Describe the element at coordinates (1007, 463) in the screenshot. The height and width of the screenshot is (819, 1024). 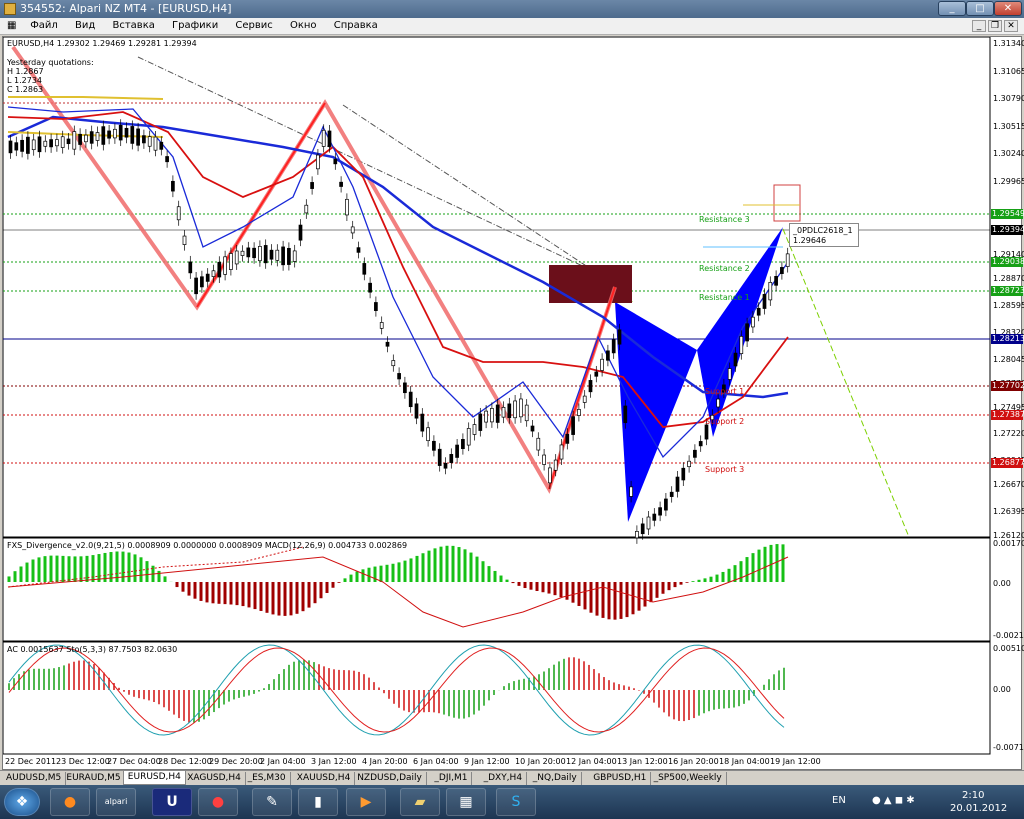
I see `price-tag: 1.26877` at that location.